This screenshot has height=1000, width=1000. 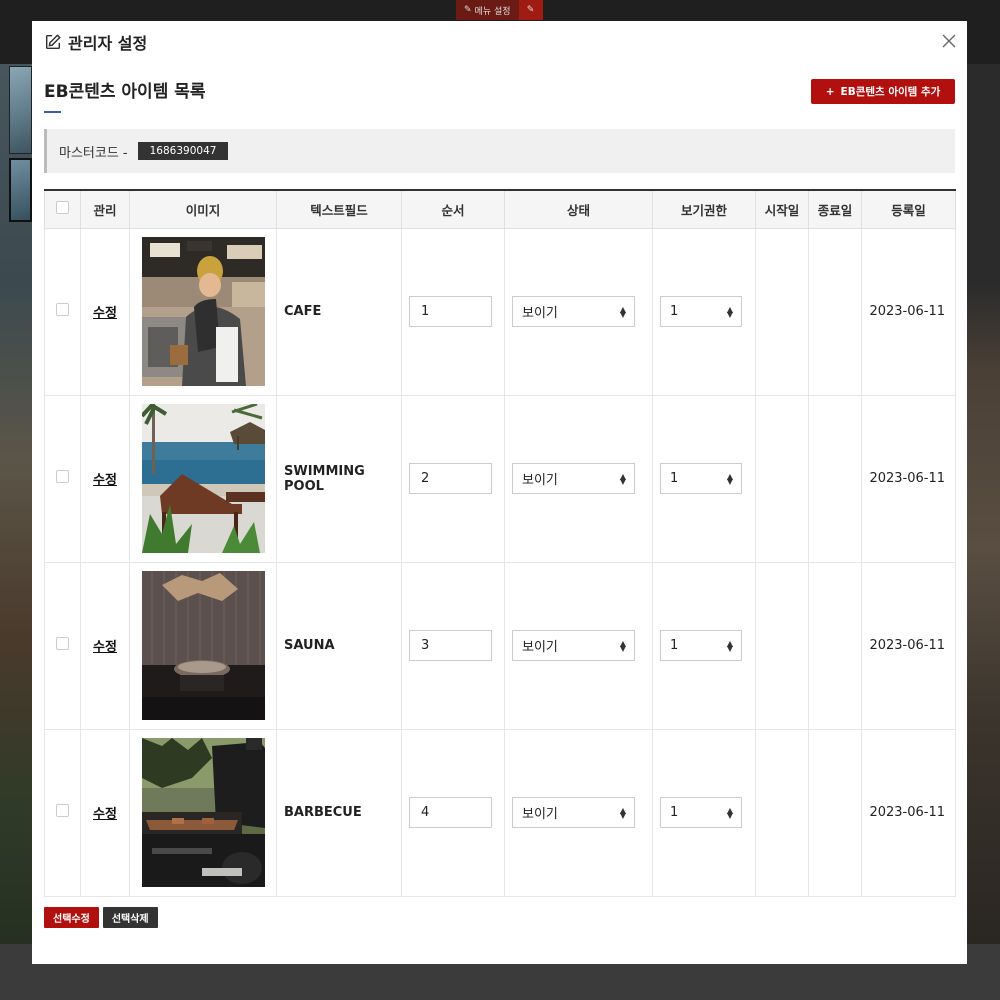 What do you see at coordinates (53, 42) in the screenshot?
I see `edit-icon` at bounding box center [53, 42].